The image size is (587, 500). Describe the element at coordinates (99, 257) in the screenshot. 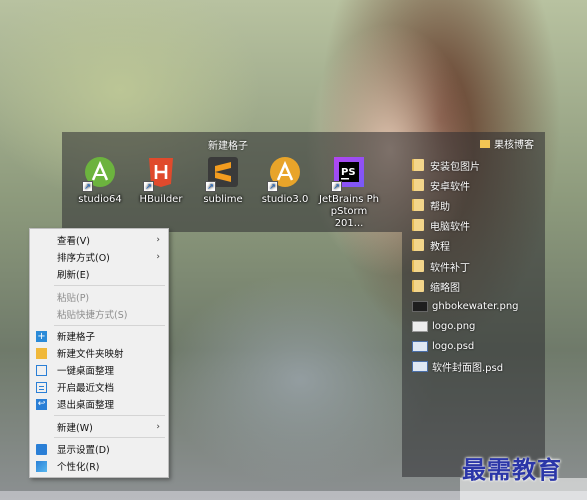

I see `menu-item-sort: 排序方式(O) ›` at that location.